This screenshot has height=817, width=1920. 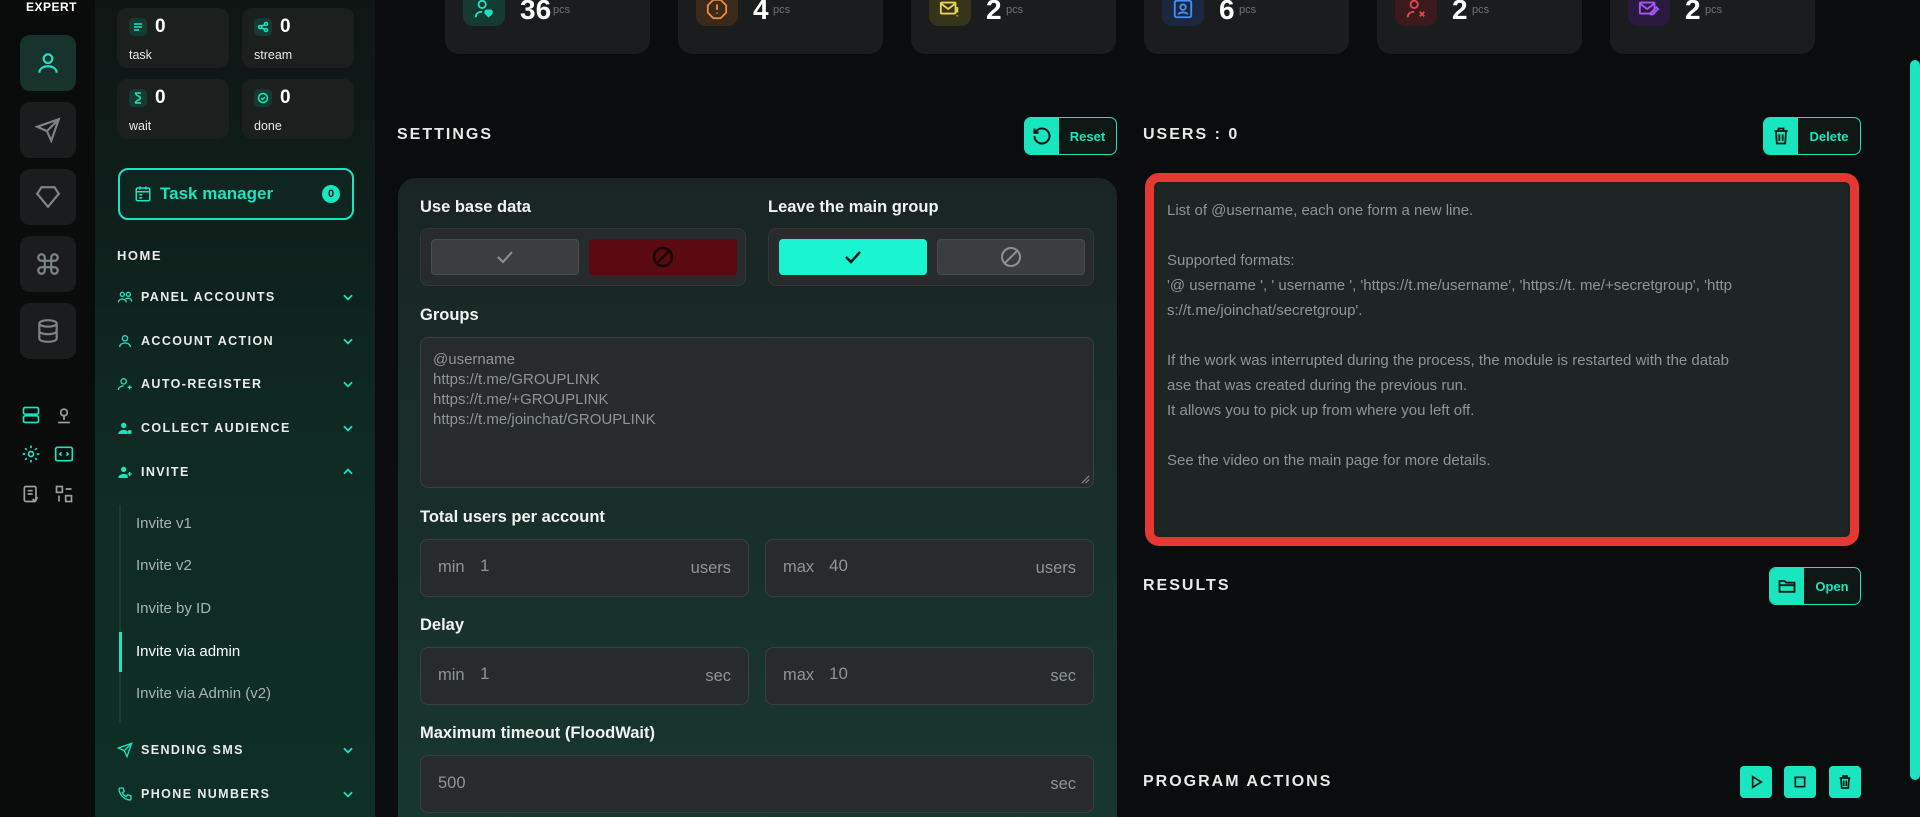 What do you see at coordinates (950, 13) in the screenshot?
I see `mail-warning-icon` at bounding box center [950, 13].